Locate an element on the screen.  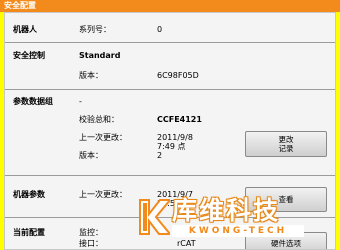
param-group-label: 参数数据组 is located at coordinates (33, 101).